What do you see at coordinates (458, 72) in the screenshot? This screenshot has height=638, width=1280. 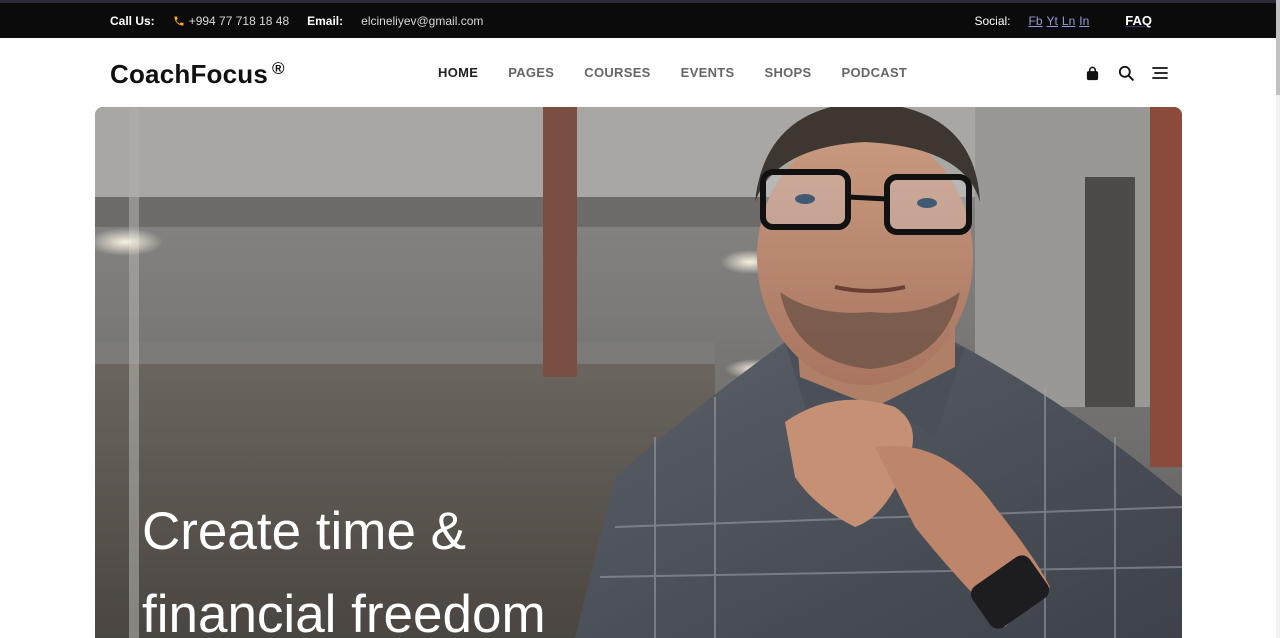 I see `nav-item-home: HOME` at bounding box center [458, 72].